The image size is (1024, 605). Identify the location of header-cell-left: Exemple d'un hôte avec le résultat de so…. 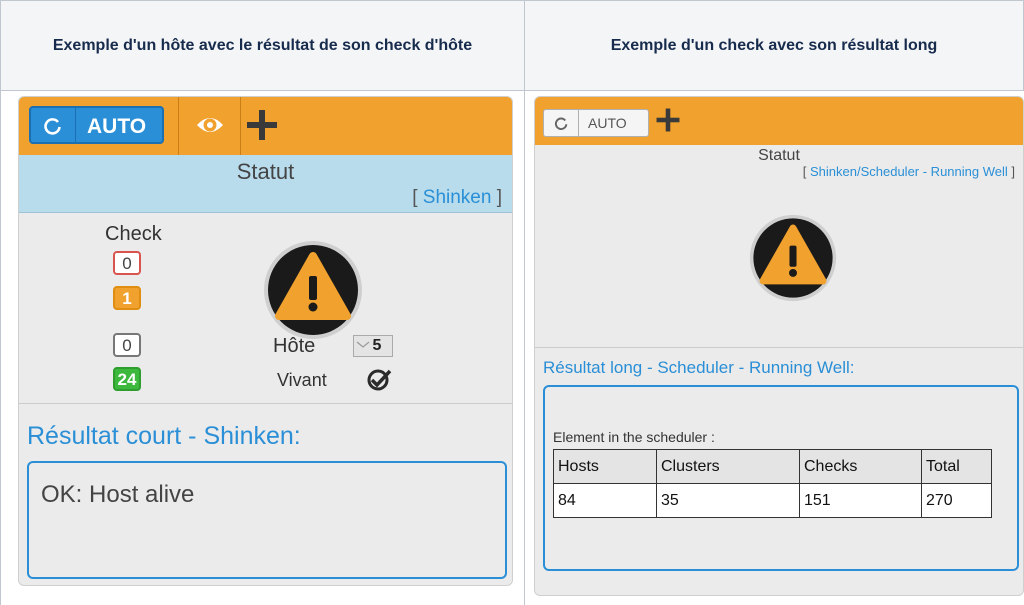
(262, 45).